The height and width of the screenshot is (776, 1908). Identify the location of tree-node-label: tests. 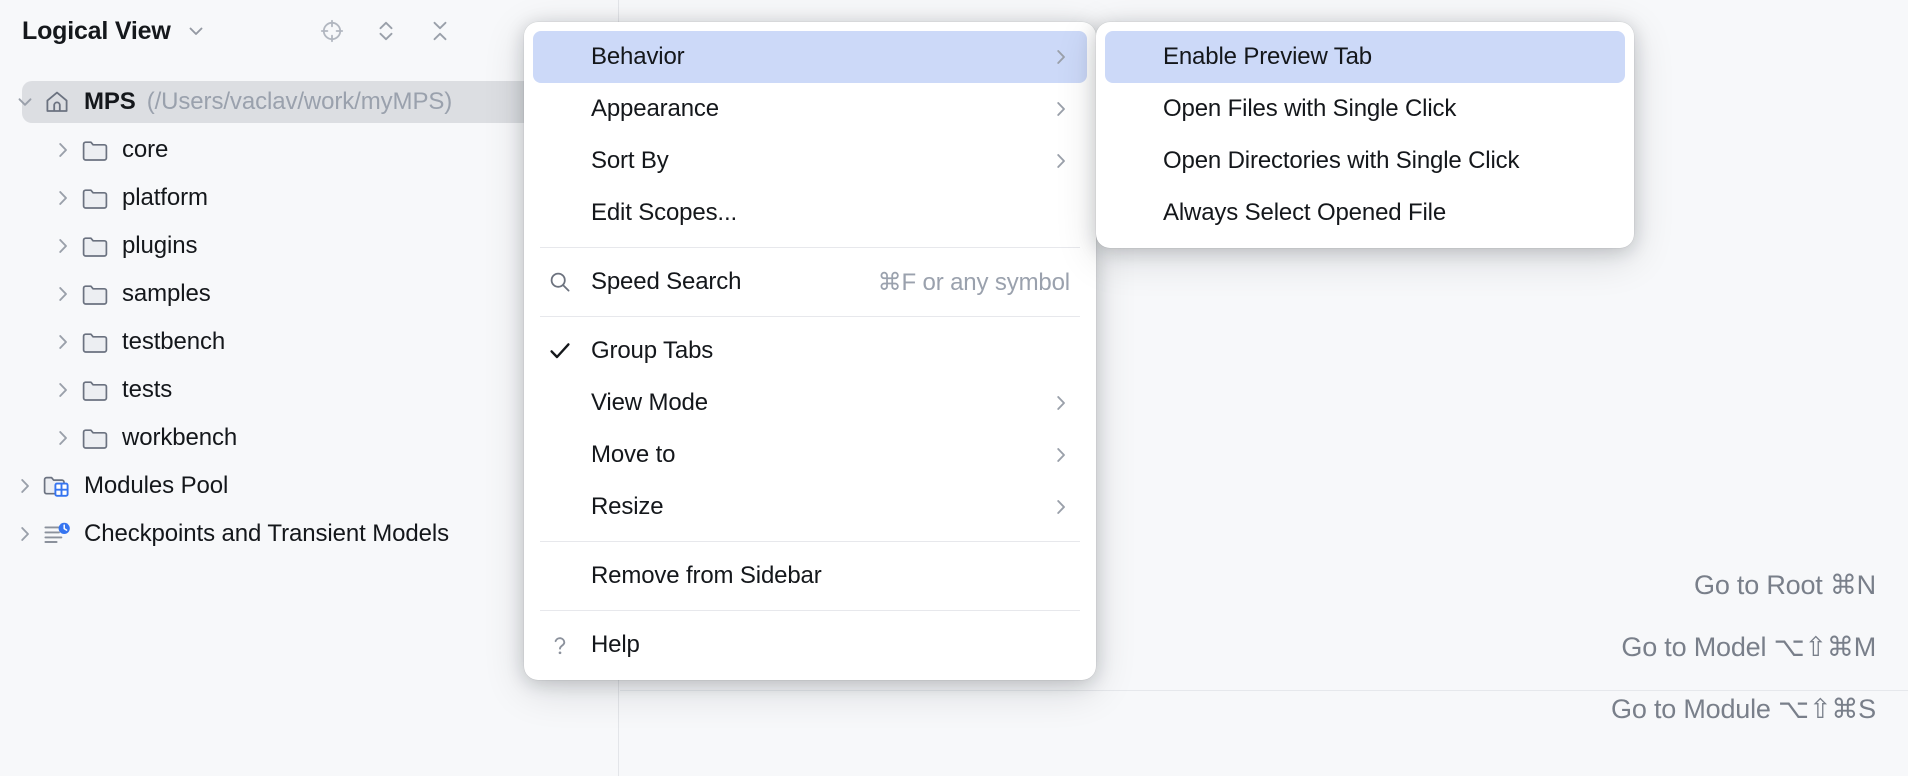
(147, 389).